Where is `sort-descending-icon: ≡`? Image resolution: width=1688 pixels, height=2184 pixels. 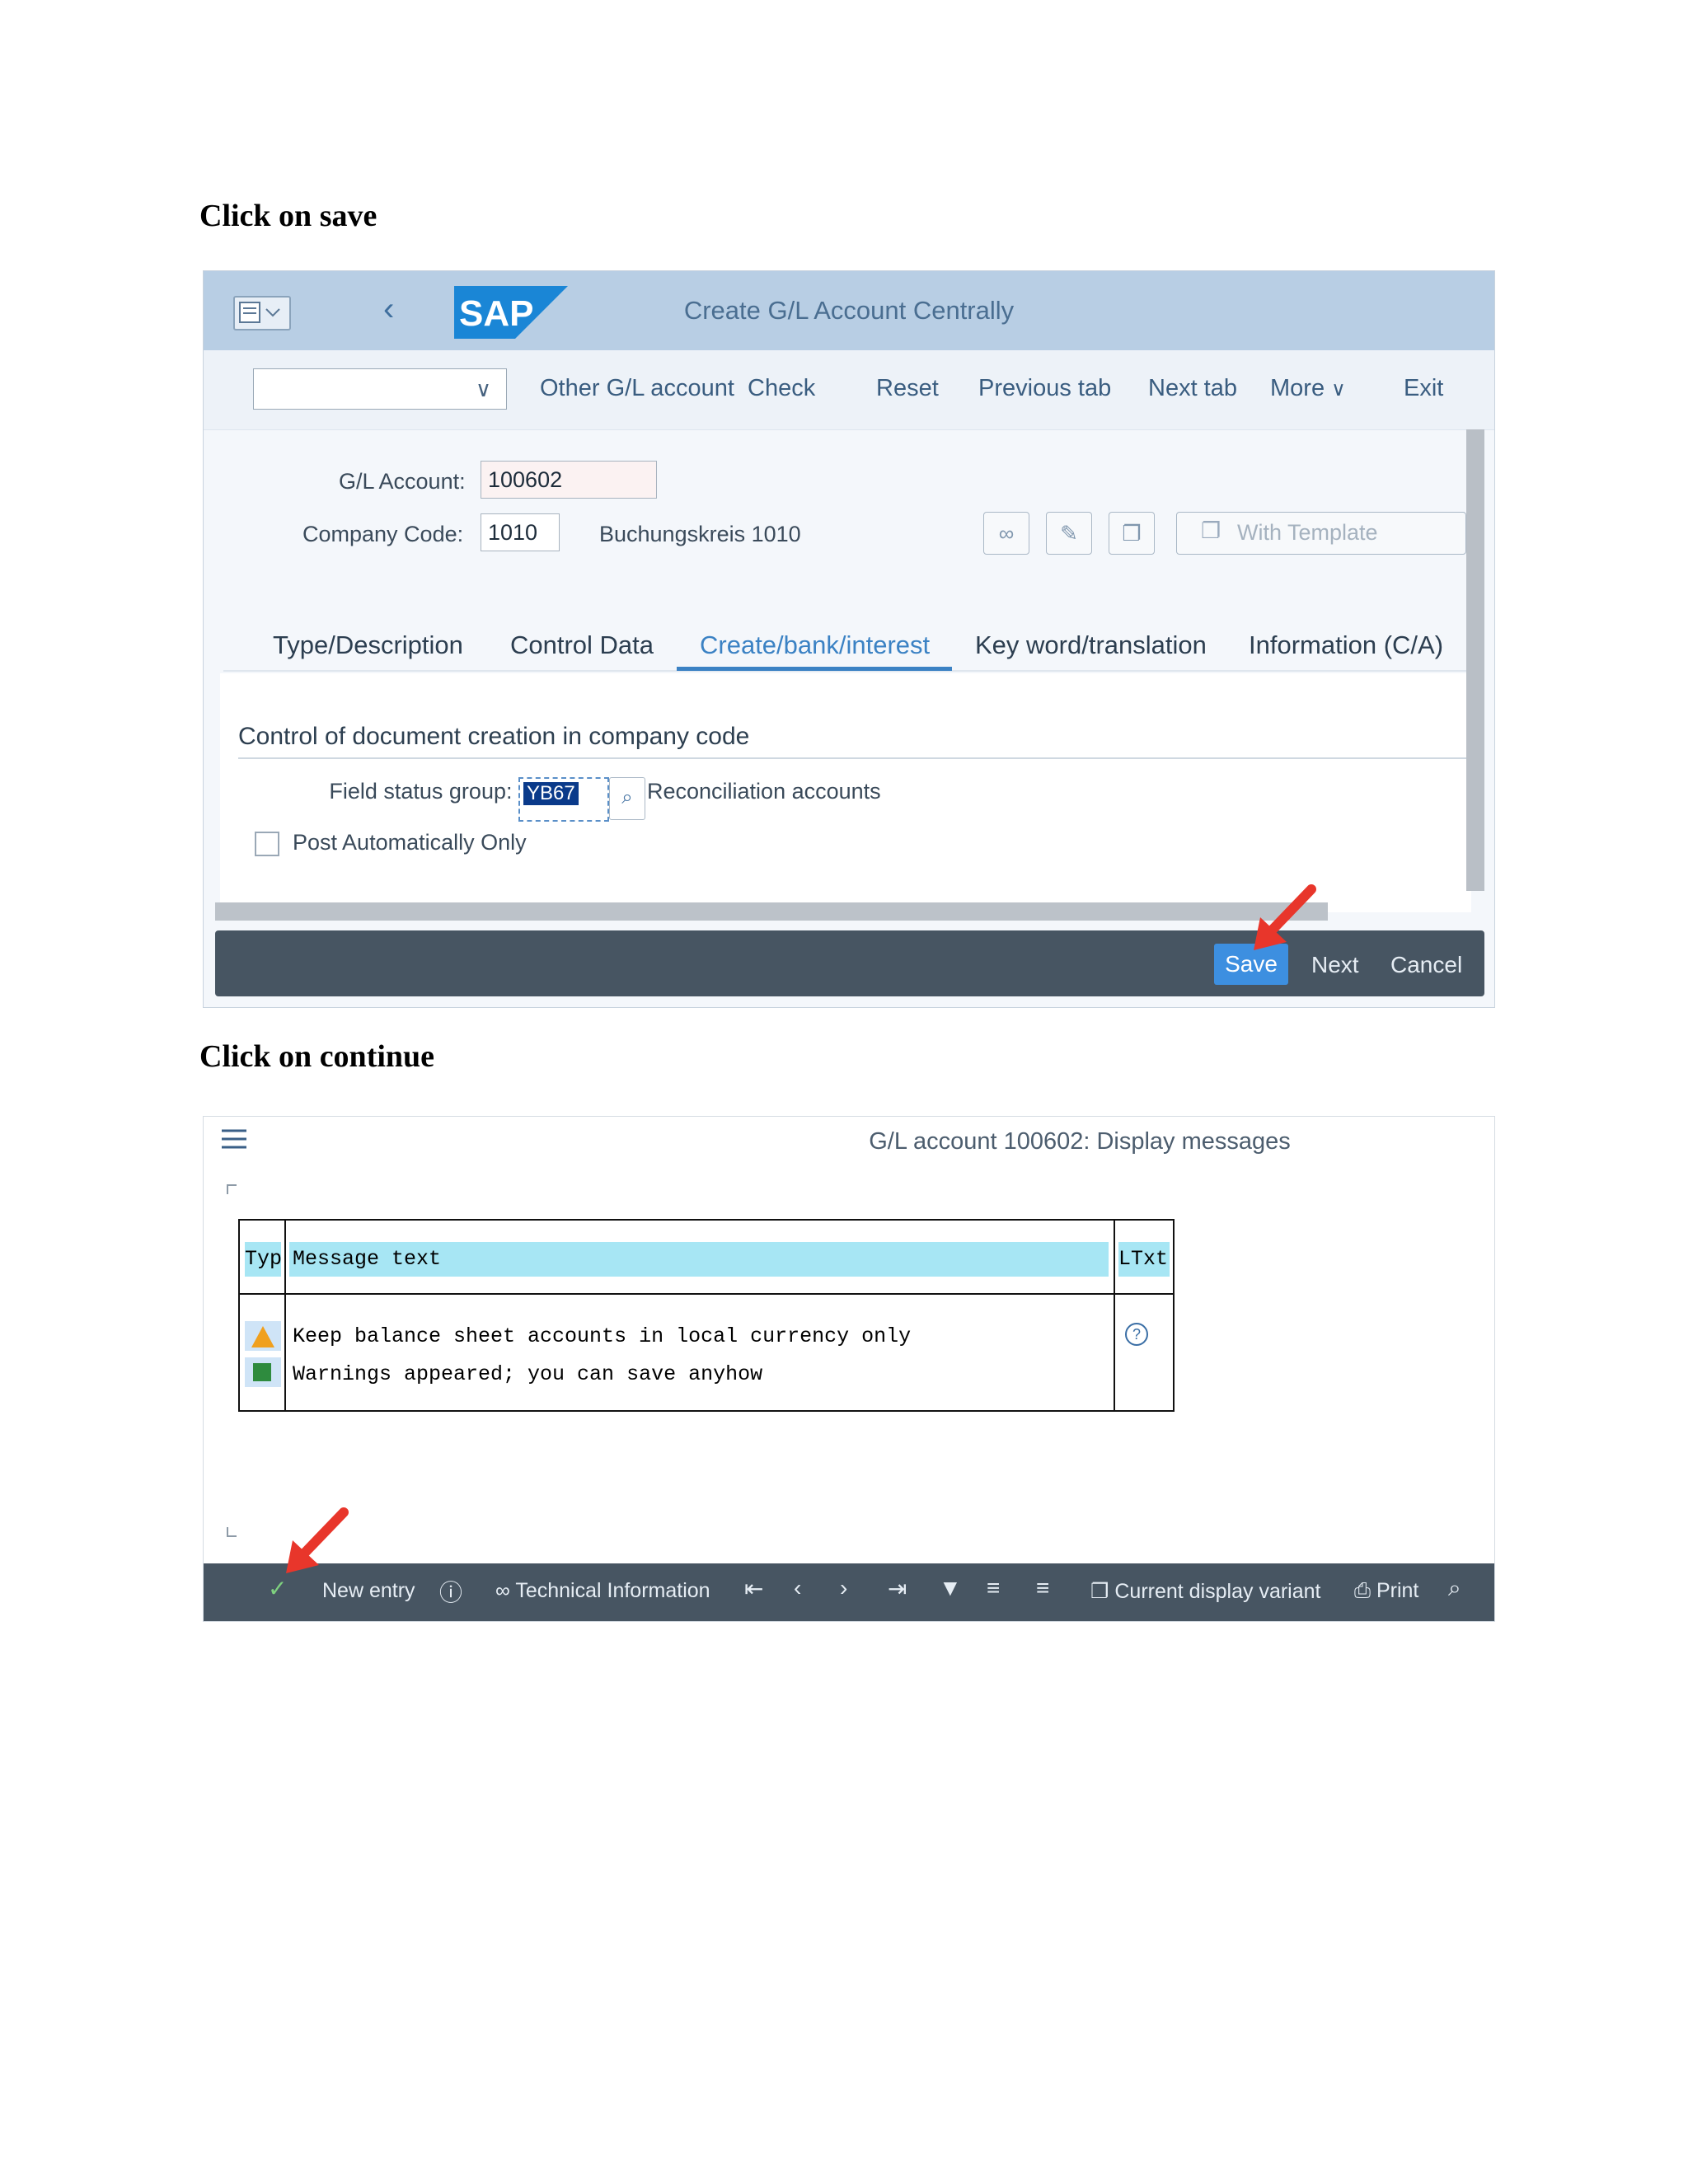
sort-descending-icon: ≡ is located at coordinates (1043, 1588).